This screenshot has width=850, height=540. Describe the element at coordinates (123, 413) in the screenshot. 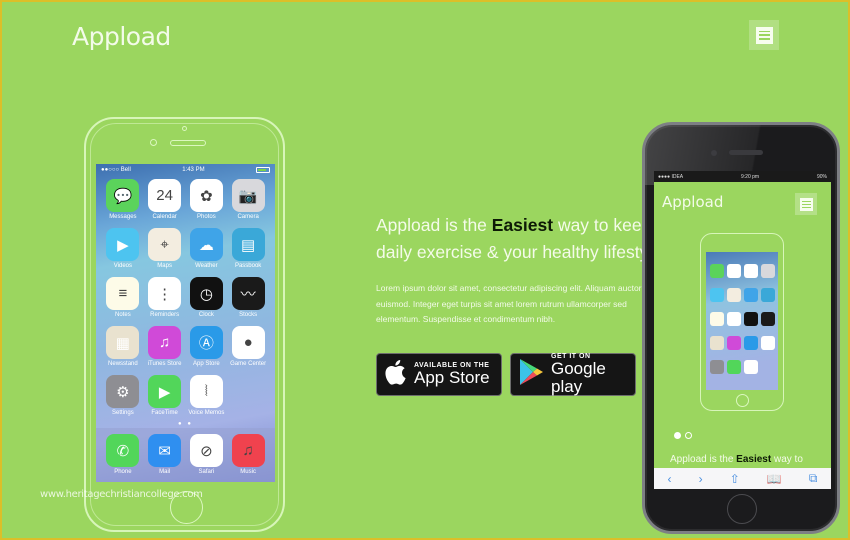

I see `app-label: Settings` at that location.